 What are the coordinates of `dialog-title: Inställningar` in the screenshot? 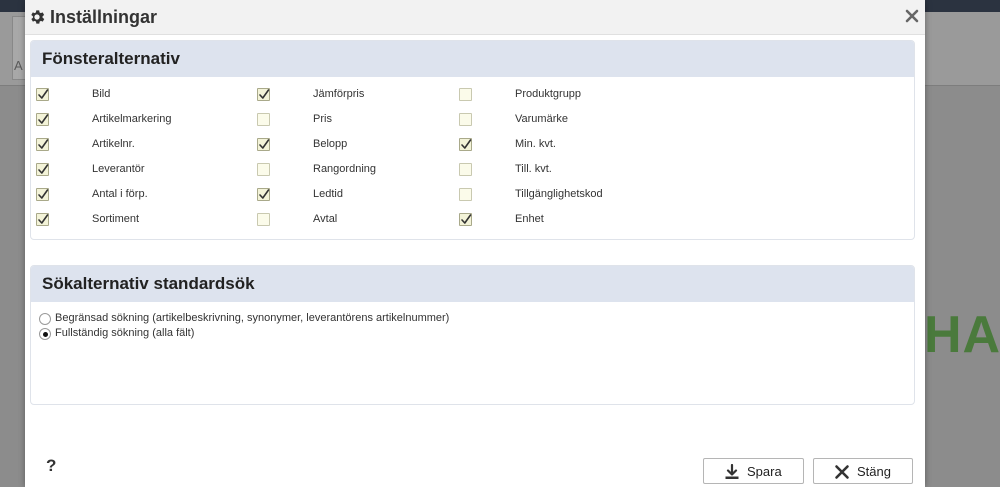 It's located at (104, 17).